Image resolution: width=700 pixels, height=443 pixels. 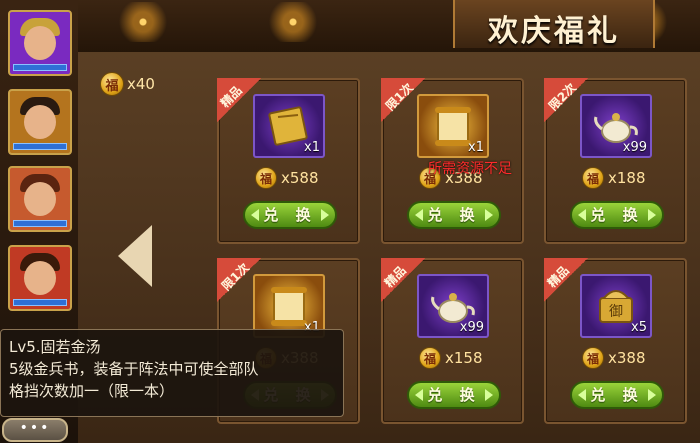 I want to click on title-plate: 欢庆福礼, so click(x=554, y=24).